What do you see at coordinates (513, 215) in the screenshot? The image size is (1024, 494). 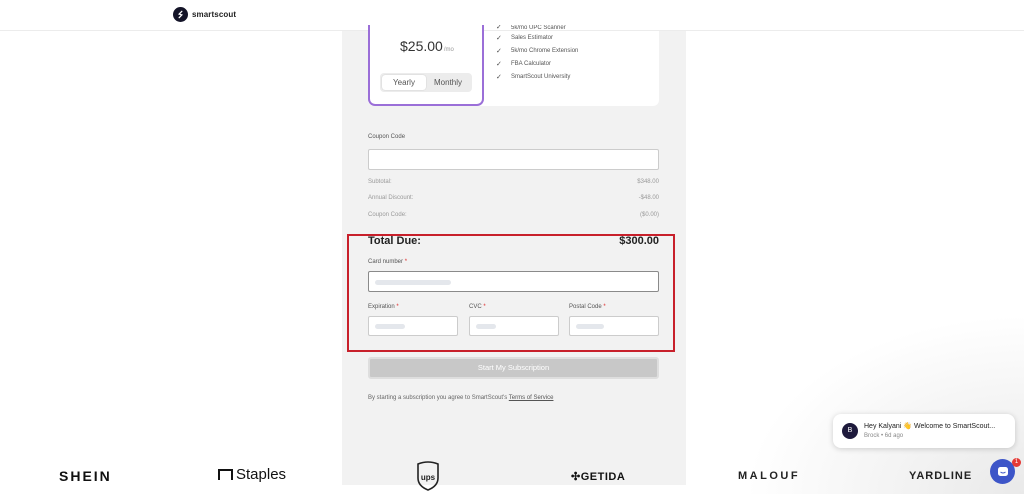 I see `coupon-discount-row: Coupon Code: ($0.00)` at bounding box center [513, 215].